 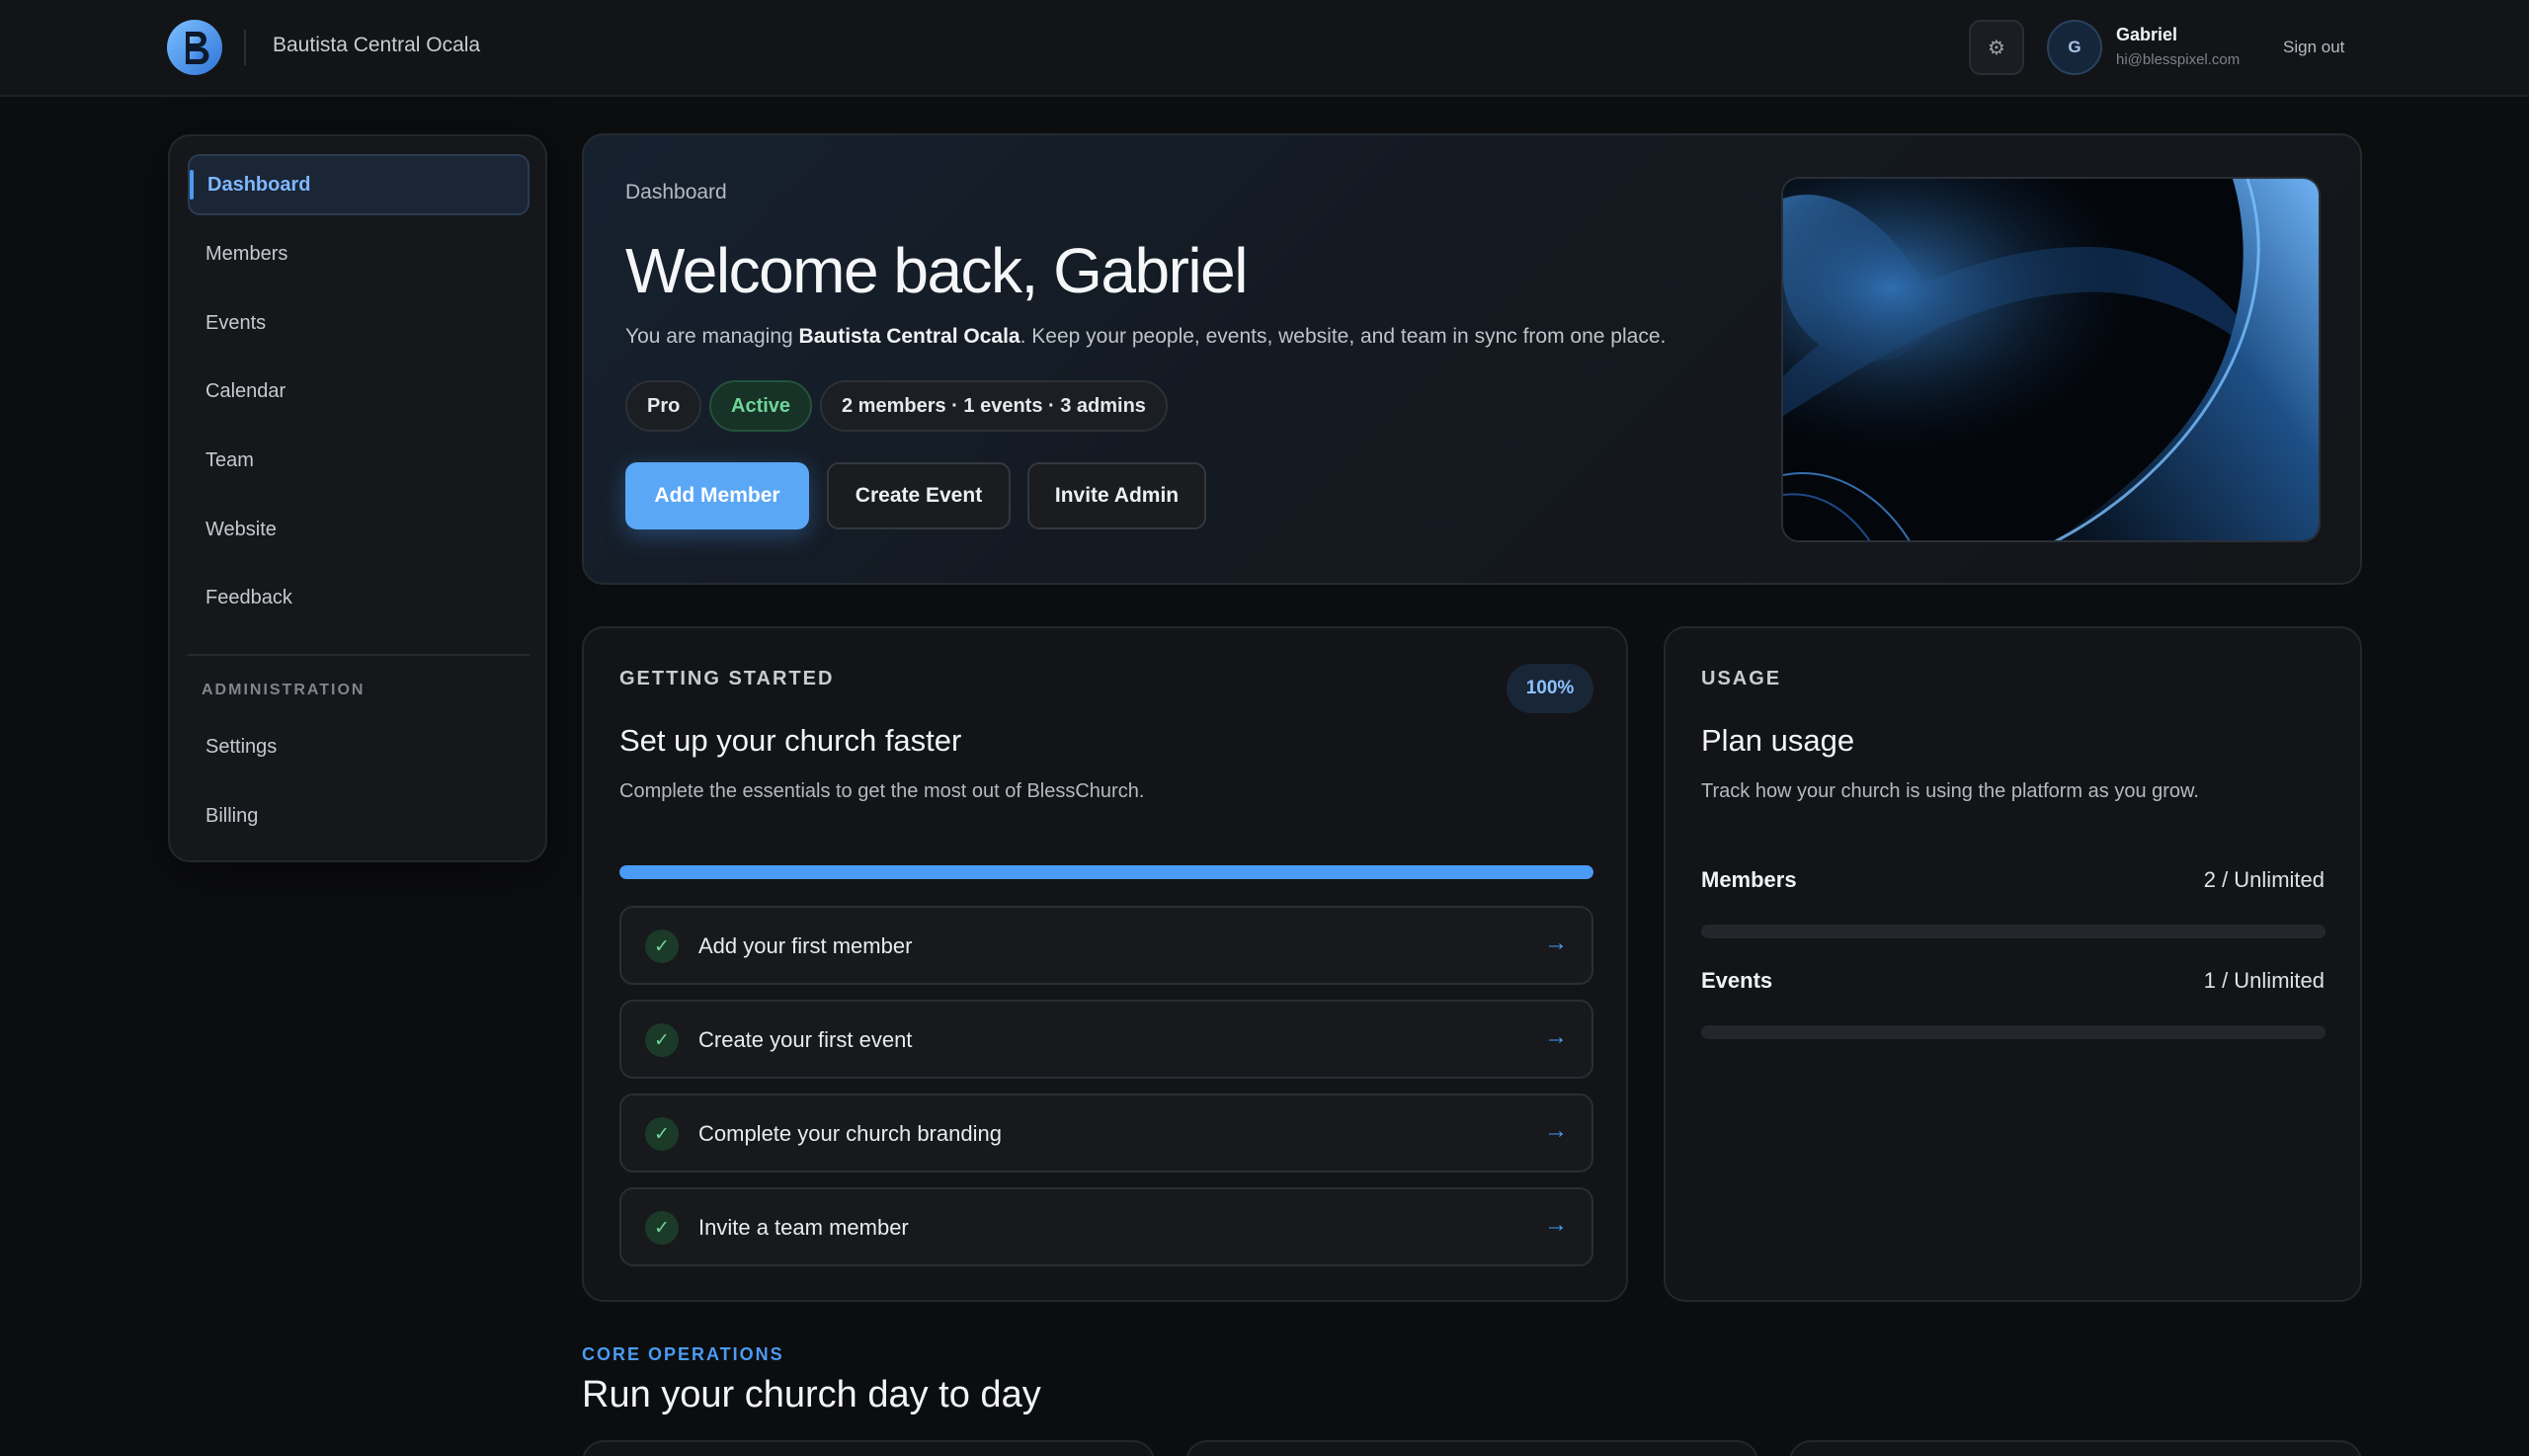 I want to click on gear-icon: ⚙, so click(x=1996, y=48).